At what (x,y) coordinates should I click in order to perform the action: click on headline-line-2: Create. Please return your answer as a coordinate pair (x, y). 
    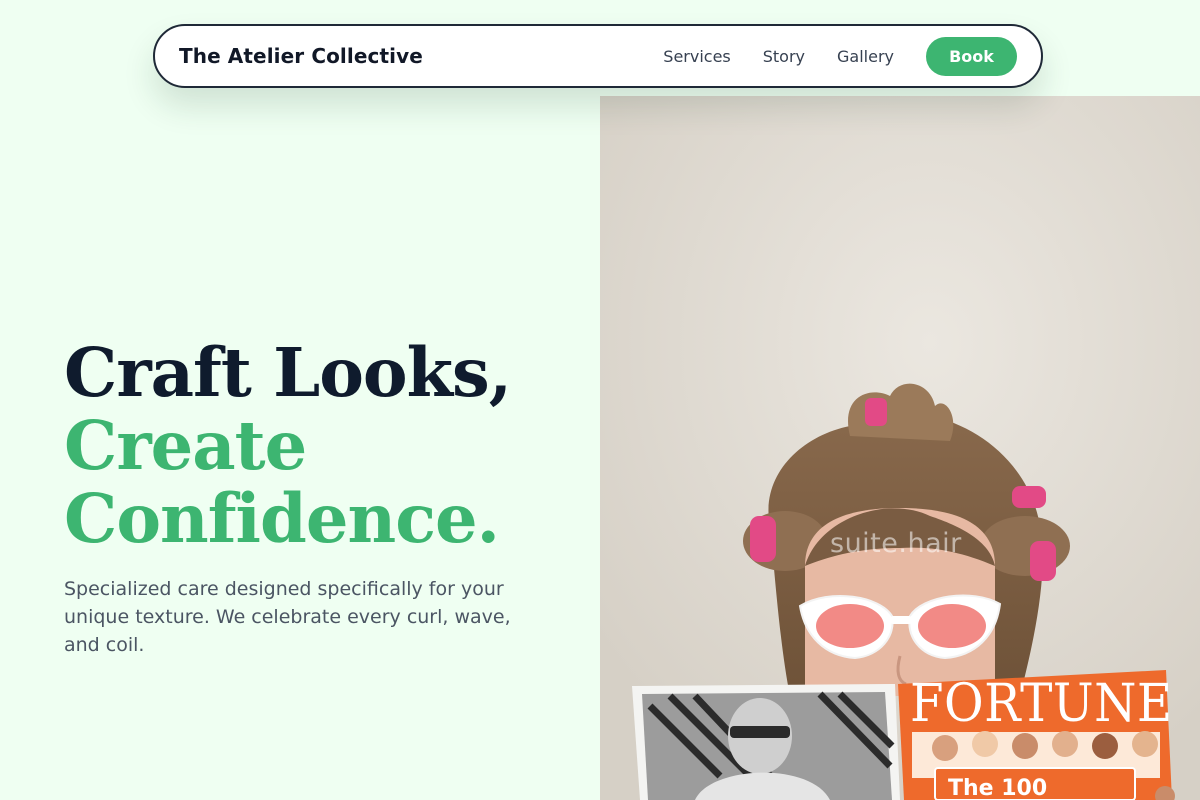
    Looking at the image, I should click on (185, 445).